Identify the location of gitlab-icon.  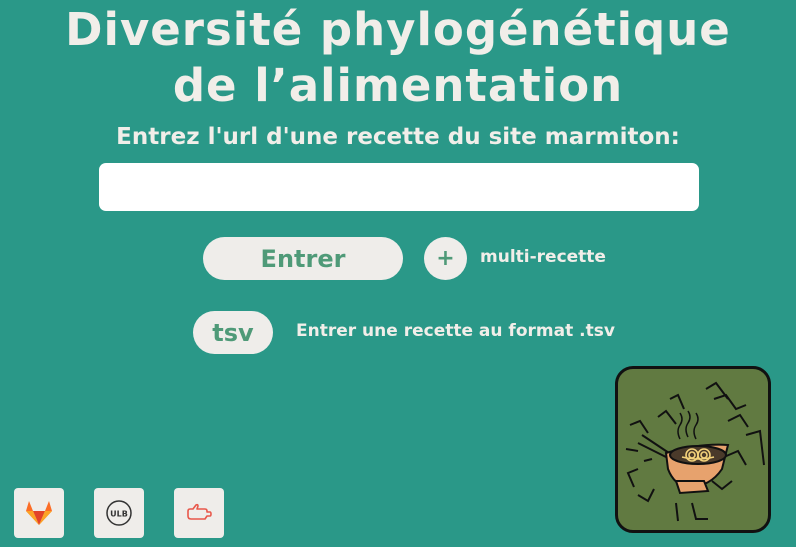
(39, 513).